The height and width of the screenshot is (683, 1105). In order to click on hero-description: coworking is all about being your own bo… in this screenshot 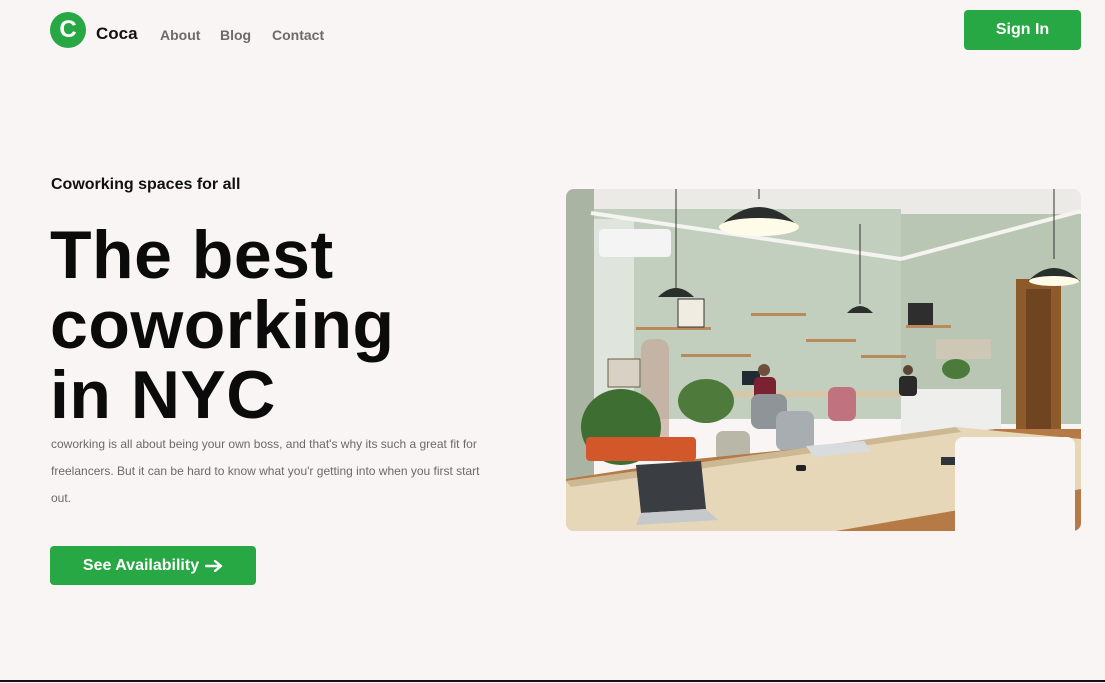, I will do `click(265, 471)`.